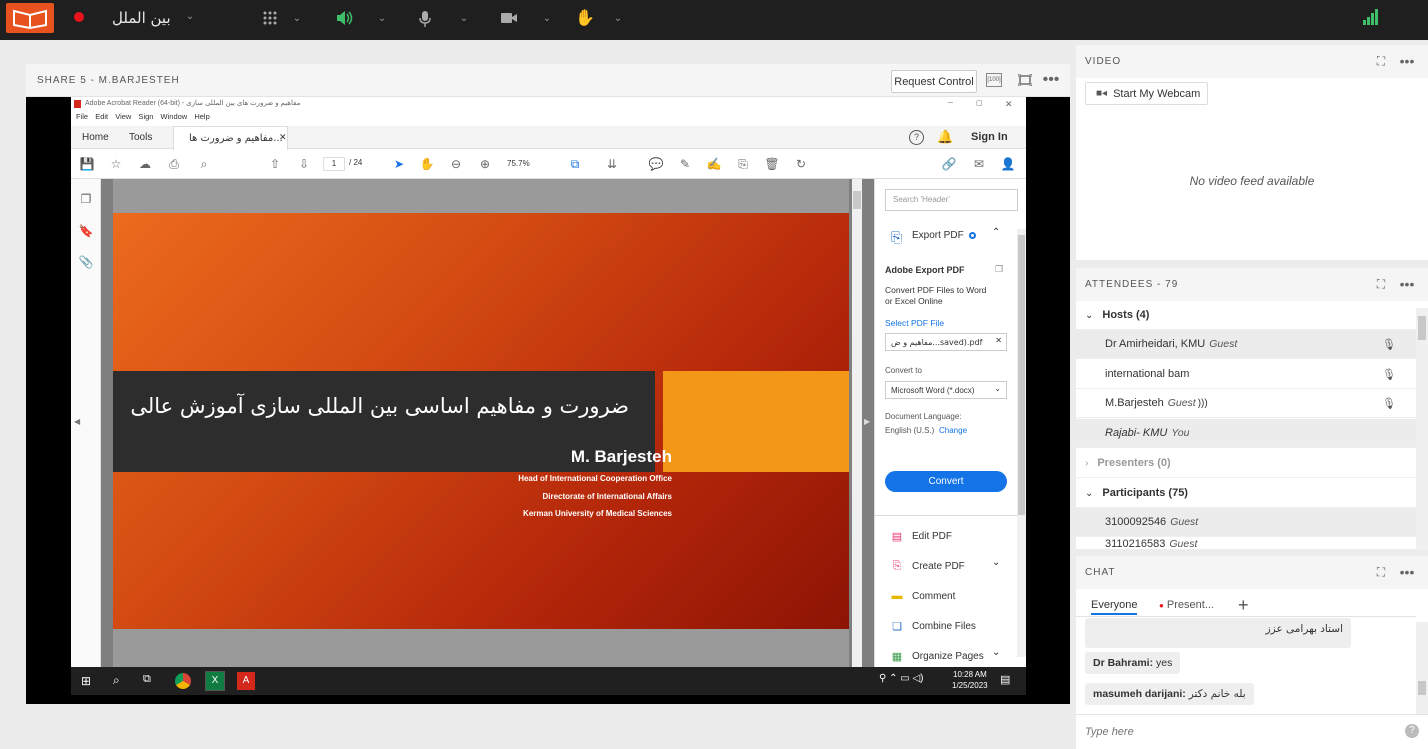 The width and height of the screenshot is (1428, 749). What do you see at coordinates (116, 680) in the screenshot?
I see `taskbar-search-icon: ⌕` at bounding box center [116, 680].